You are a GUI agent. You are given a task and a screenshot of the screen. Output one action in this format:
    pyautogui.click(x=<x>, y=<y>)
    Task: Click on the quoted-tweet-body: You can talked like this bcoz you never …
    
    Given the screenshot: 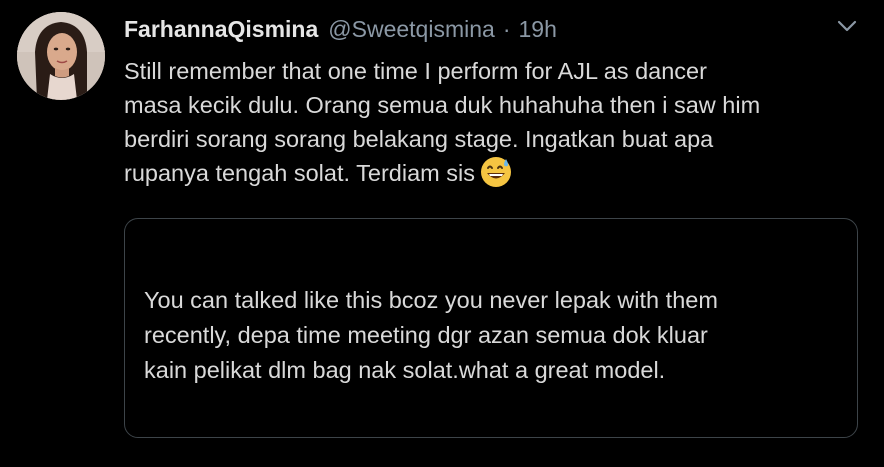 What is the action you would take?
    pyautogui.click(x=431, y=335)
    